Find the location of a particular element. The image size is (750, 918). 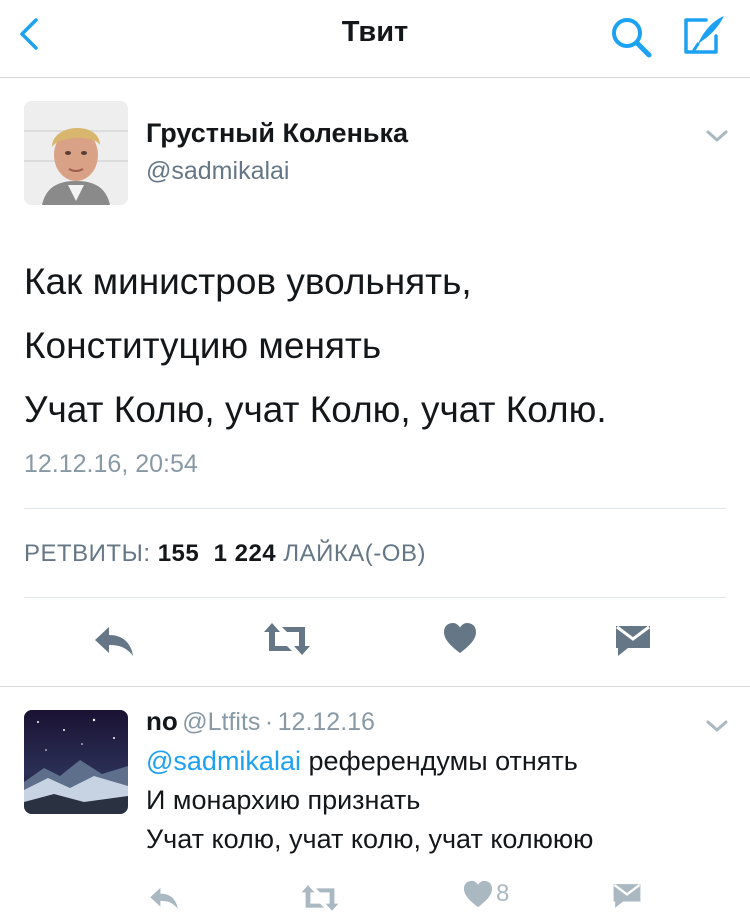

reply-text-fragment: референдумы отнять is located at coordinates (439, 761).